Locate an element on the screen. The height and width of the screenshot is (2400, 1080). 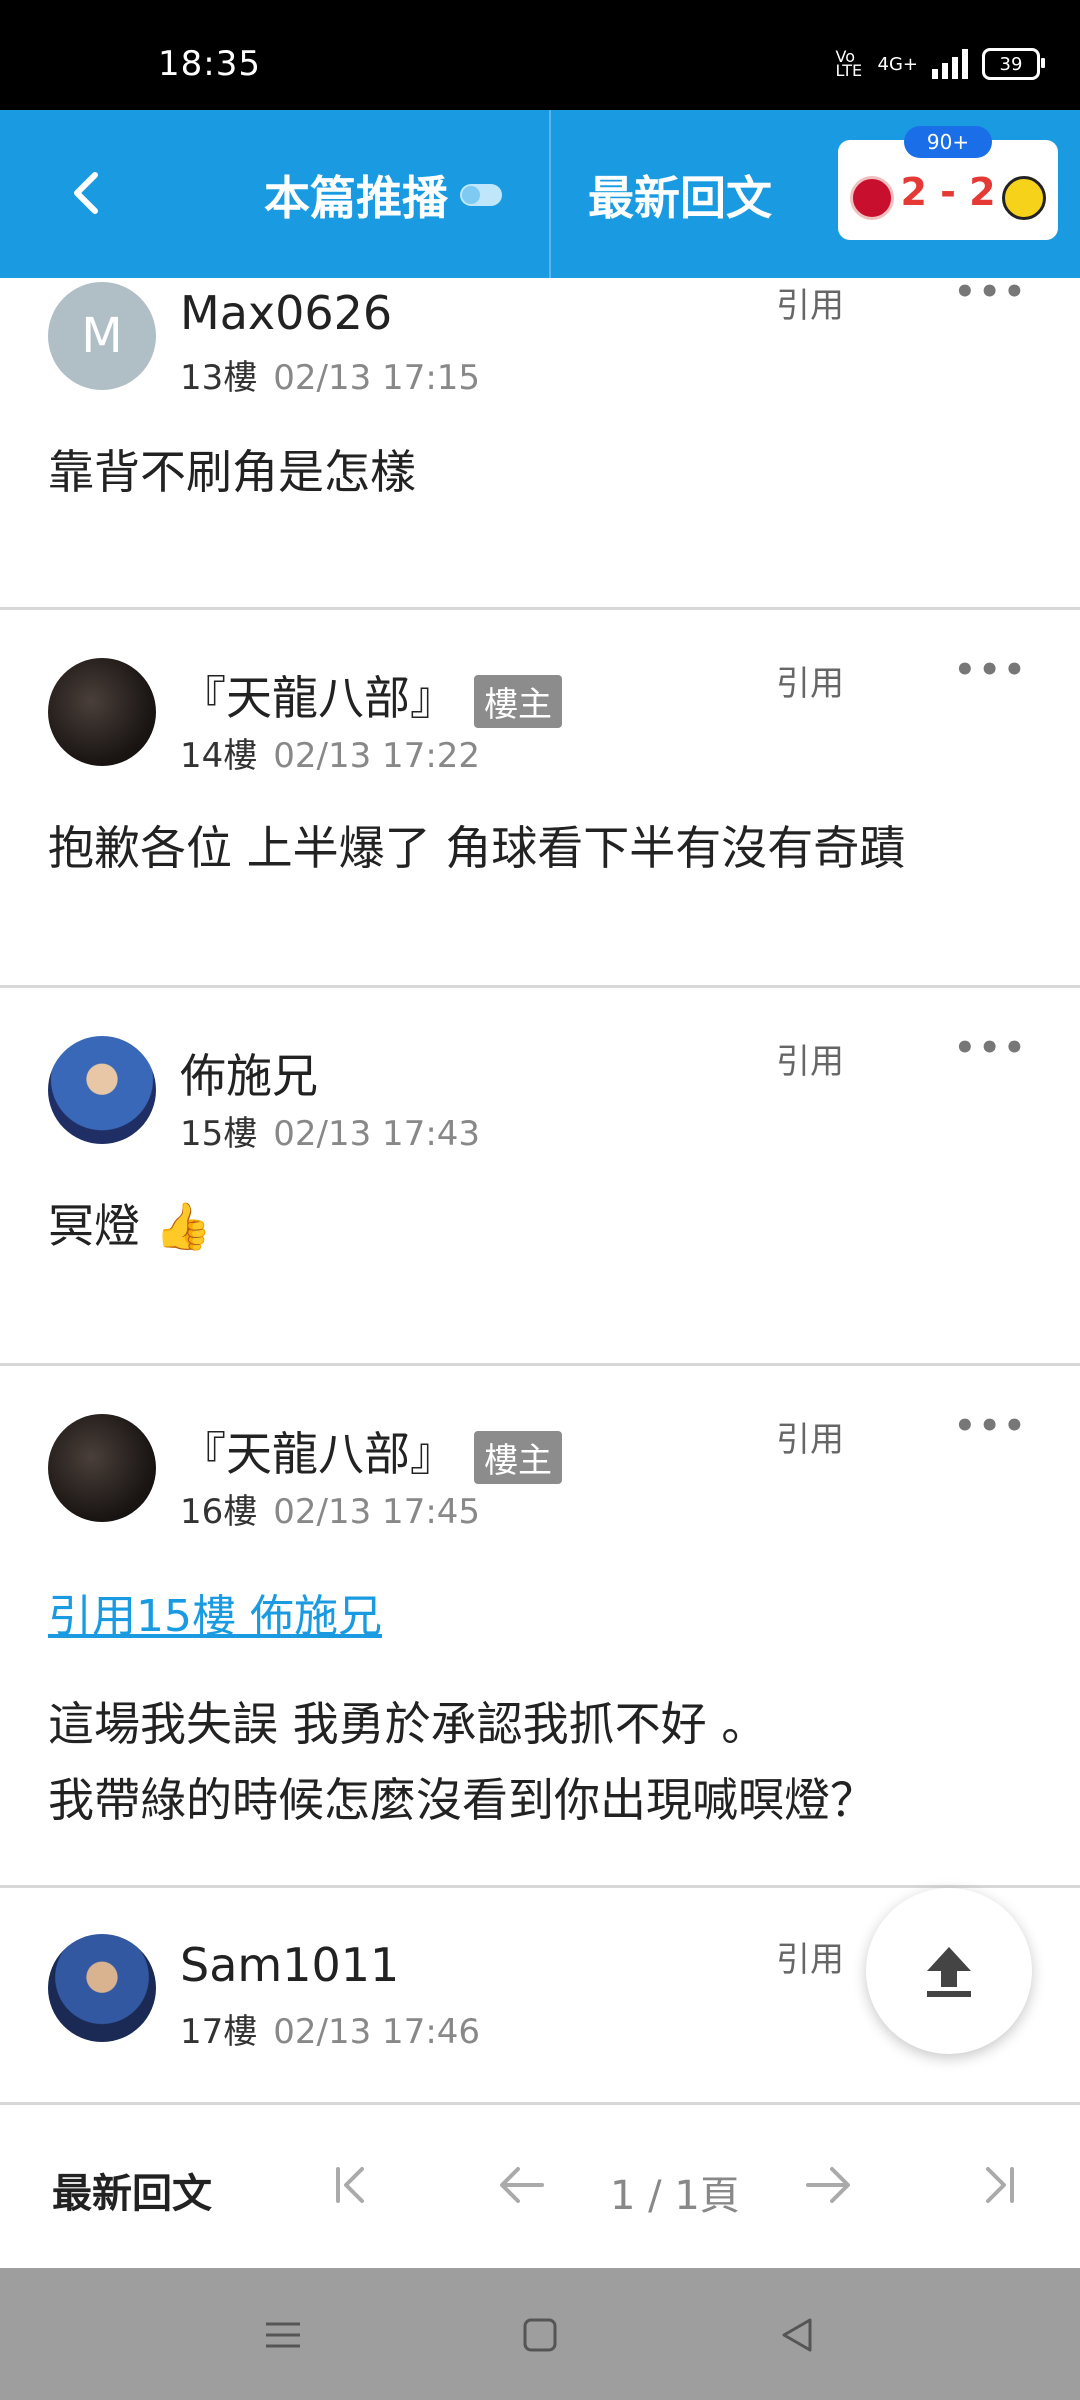
prev-page-icon is located at coordinates (522, 2185).